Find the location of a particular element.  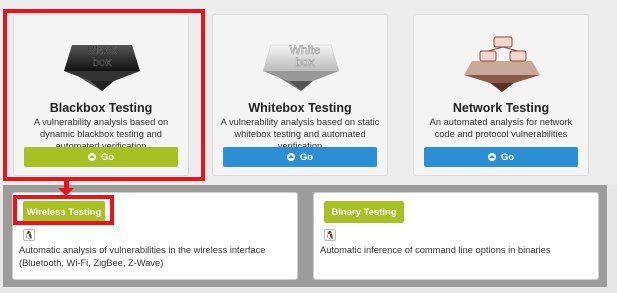

whitebox-go-button: Go is located at coordinates (300, 157).